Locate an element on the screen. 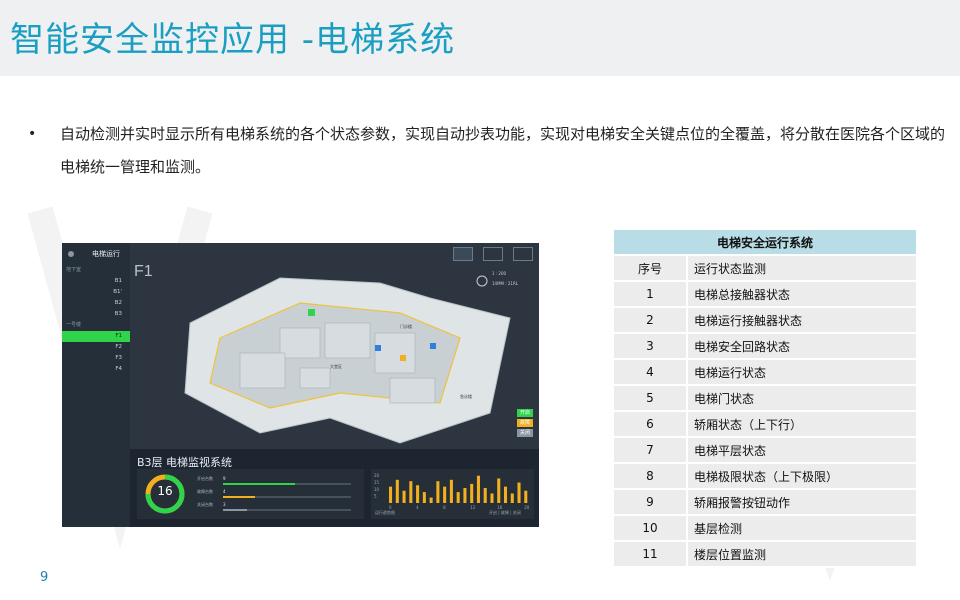  row-item: 基层检测 is located at coordinates (801, 528).